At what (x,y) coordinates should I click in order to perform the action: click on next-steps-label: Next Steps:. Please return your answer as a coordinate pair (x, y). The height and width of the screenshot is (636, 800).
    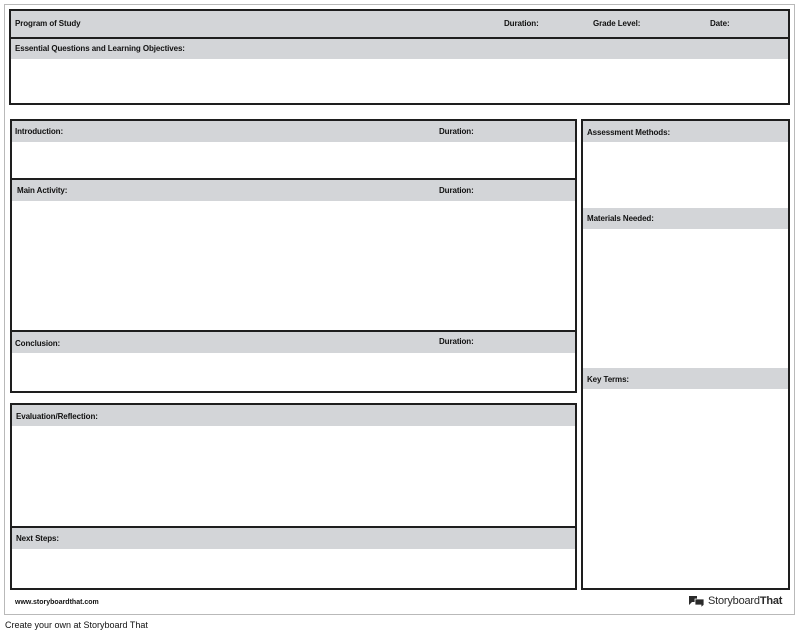
    Looking at the image, I should click on (37, 538).